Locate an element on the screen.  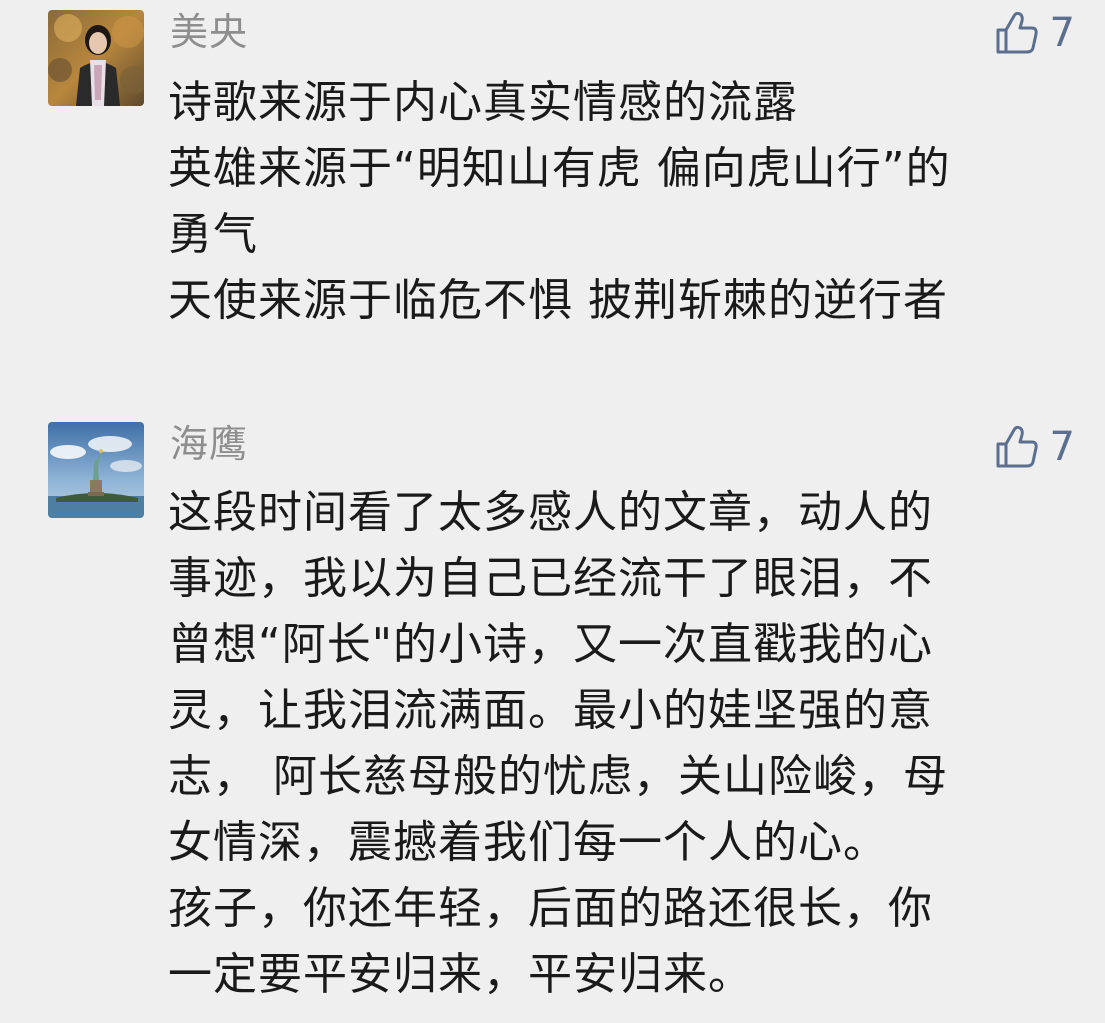
username: 海鹰 is located at coordinates (209, 444).